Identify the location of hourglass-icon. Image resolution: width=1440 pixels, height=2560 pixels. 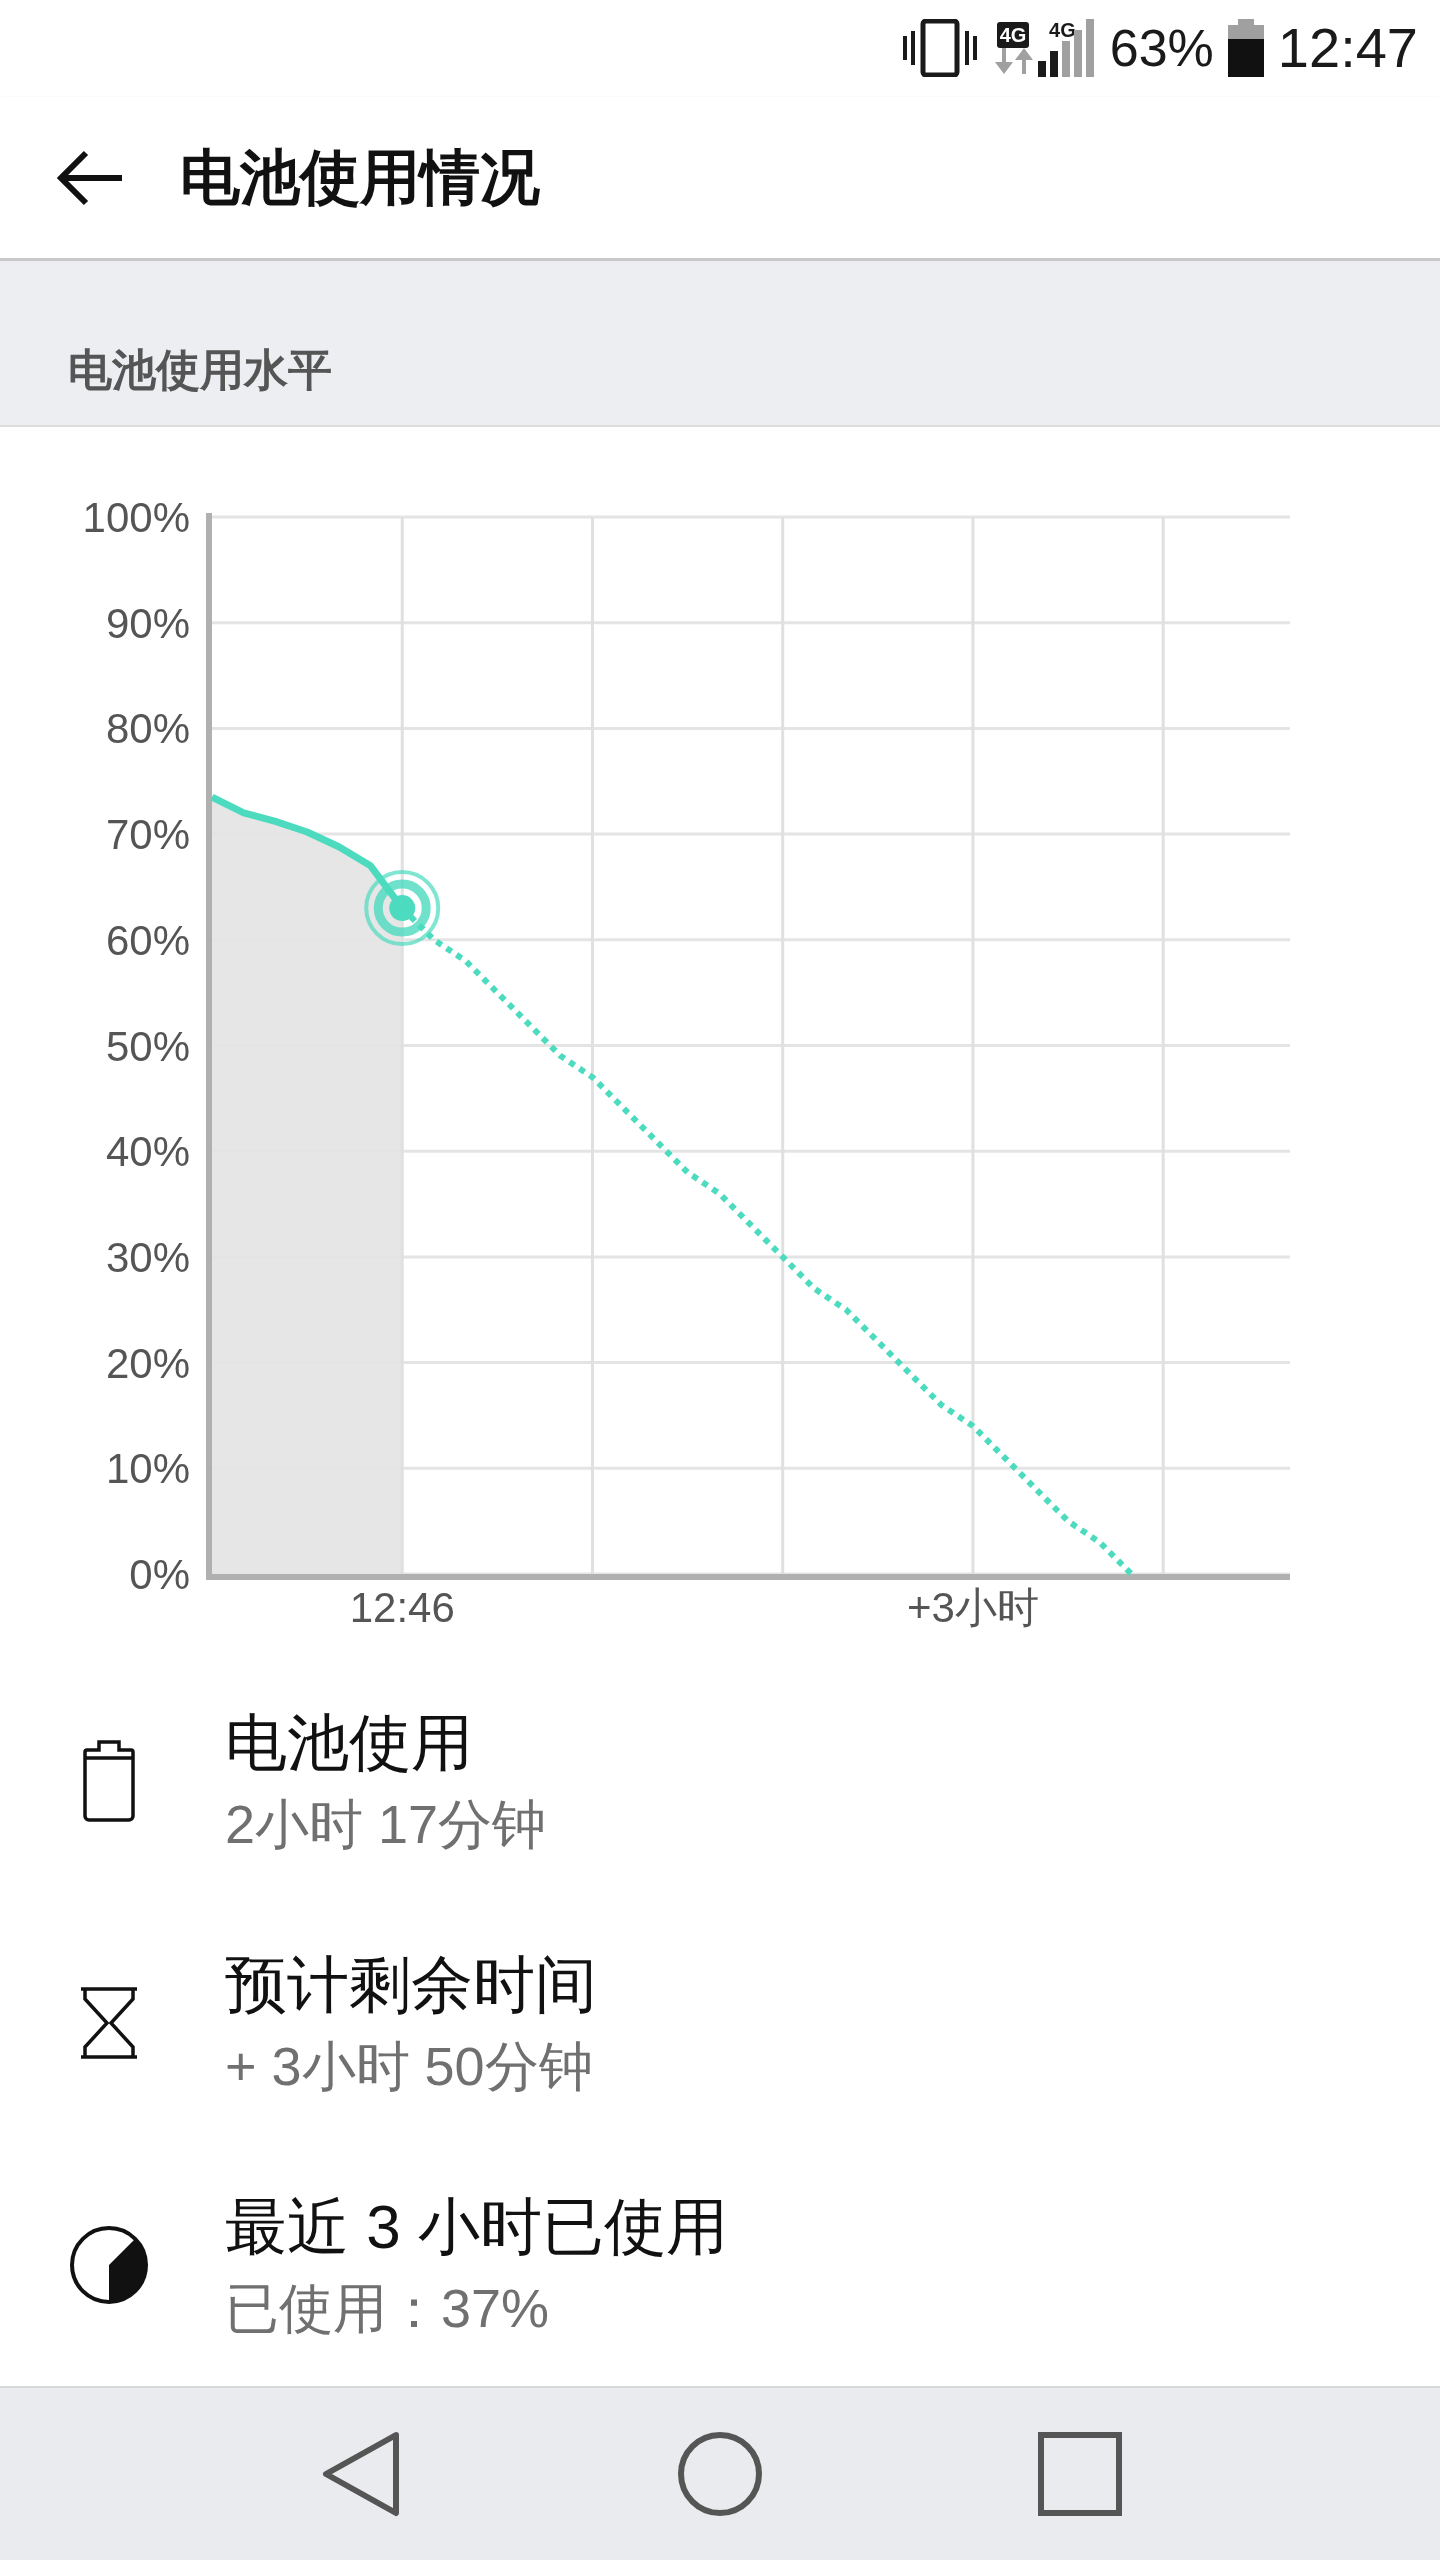
(108, 2022).